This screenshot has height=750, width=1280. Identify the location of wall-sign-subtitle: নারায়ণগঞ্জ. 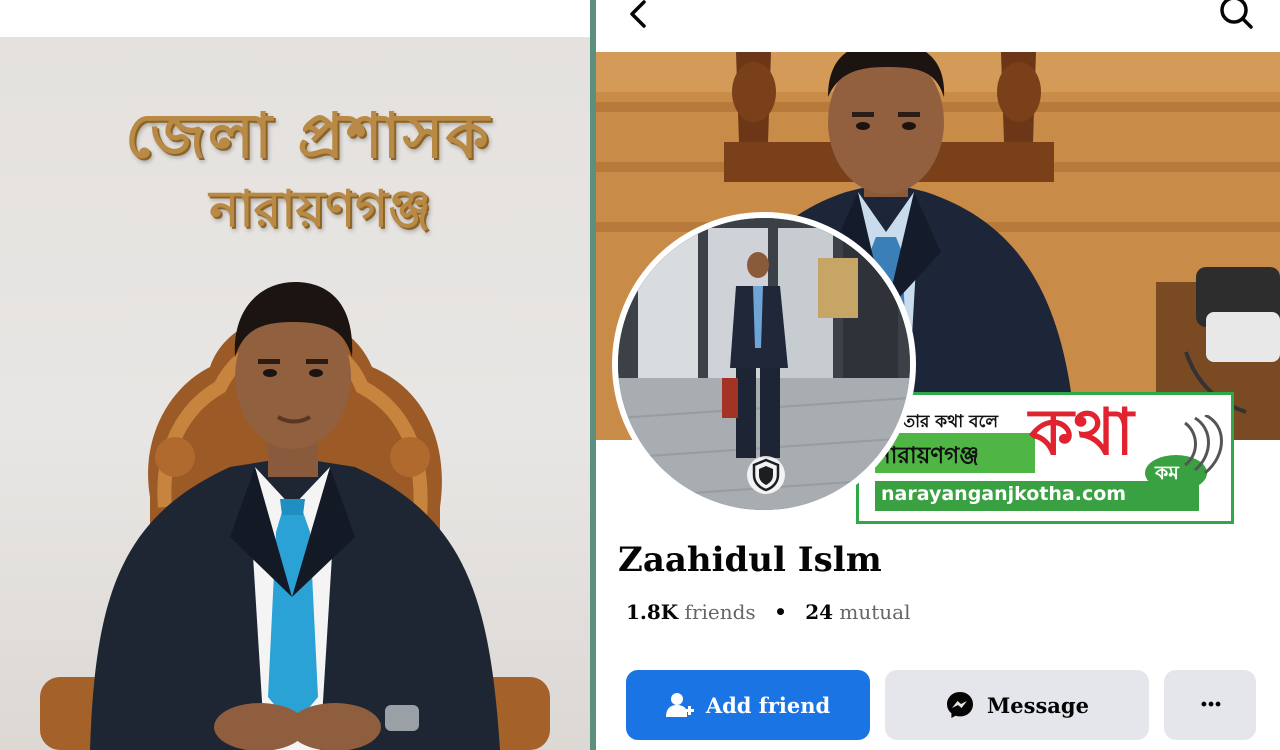
(320, 209).